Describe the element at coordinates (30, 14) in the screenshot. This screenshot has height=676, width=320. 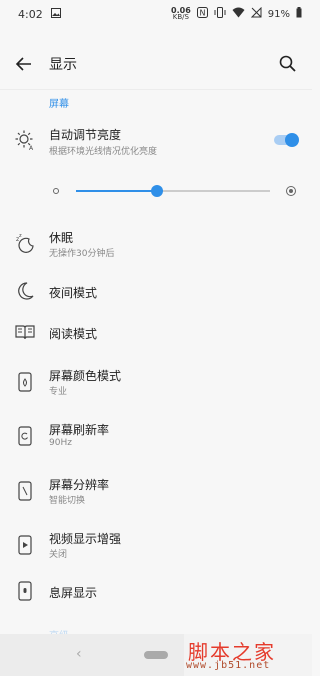
I see `status-time: 4:02` at that location.